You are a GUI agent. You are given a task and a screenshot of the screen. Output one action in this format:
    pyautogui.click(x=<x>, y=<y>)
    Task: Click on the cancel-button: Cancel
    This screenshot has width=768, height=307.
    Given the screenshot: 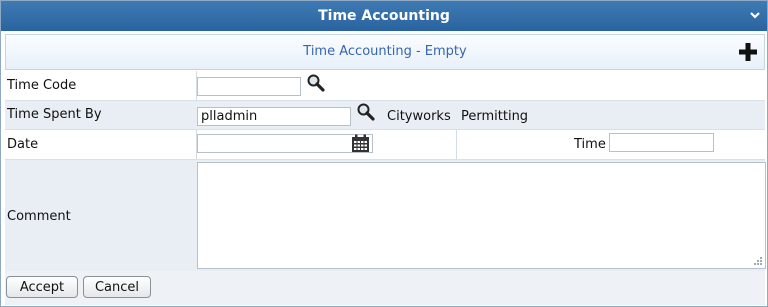 What is the action you would take?
    pyautogui.click(x=117, y=287)
    